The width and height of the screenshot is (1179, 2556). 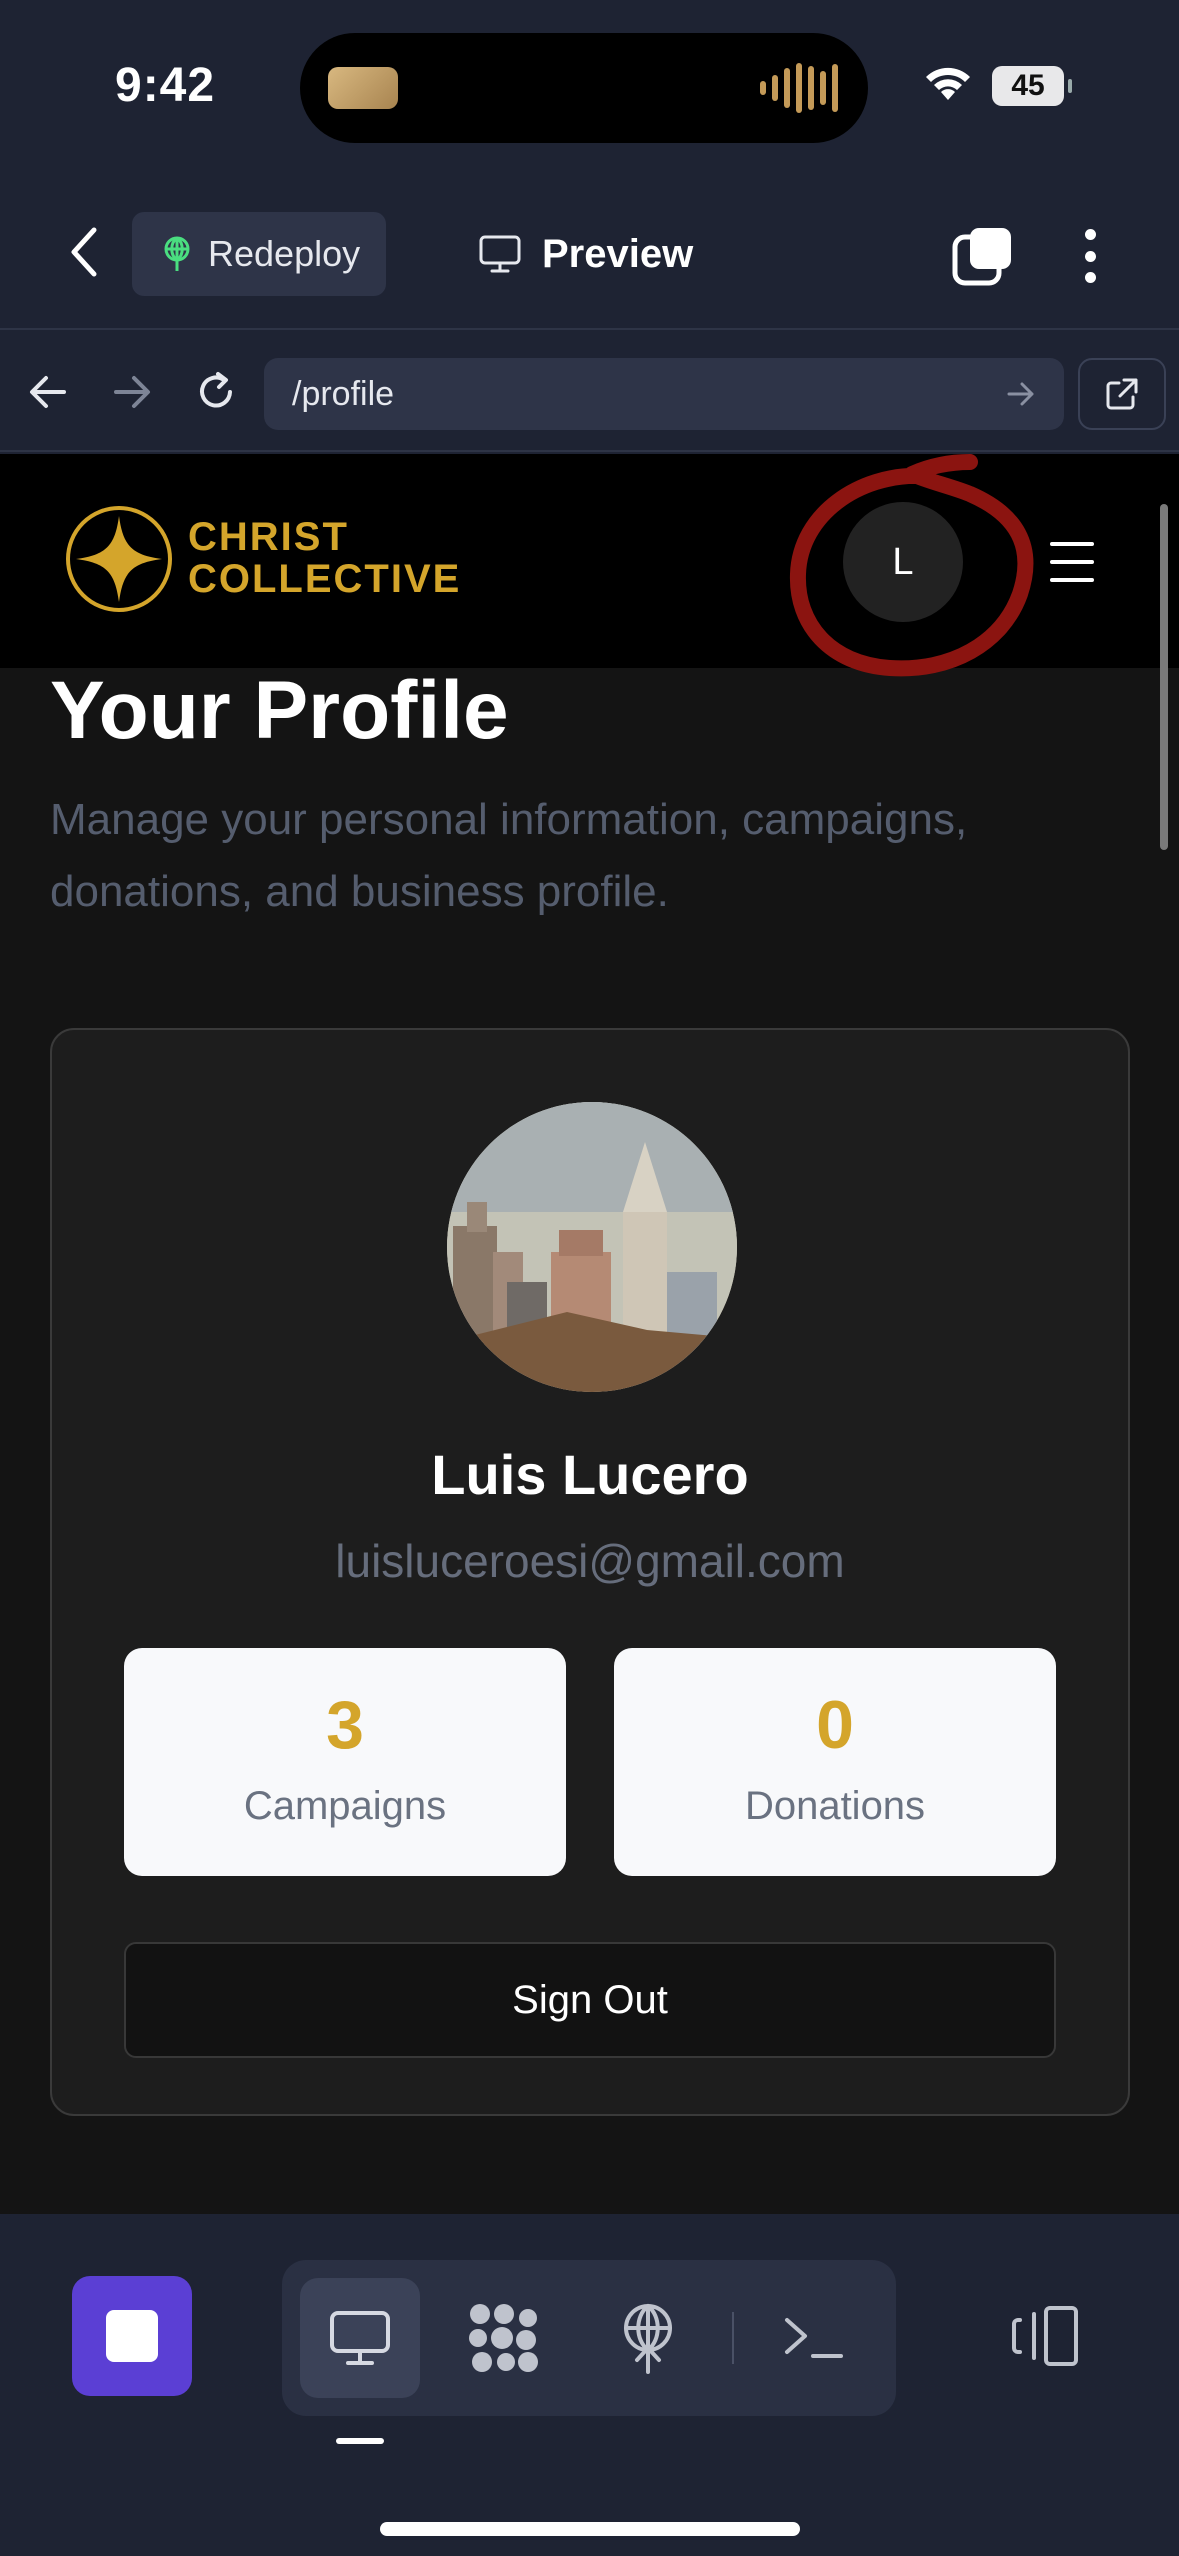 What do you see at coordinates (590, 1474) in the screenshot?
I see `profile-name: Luis Lucero` at bounding box center [590, 1474].